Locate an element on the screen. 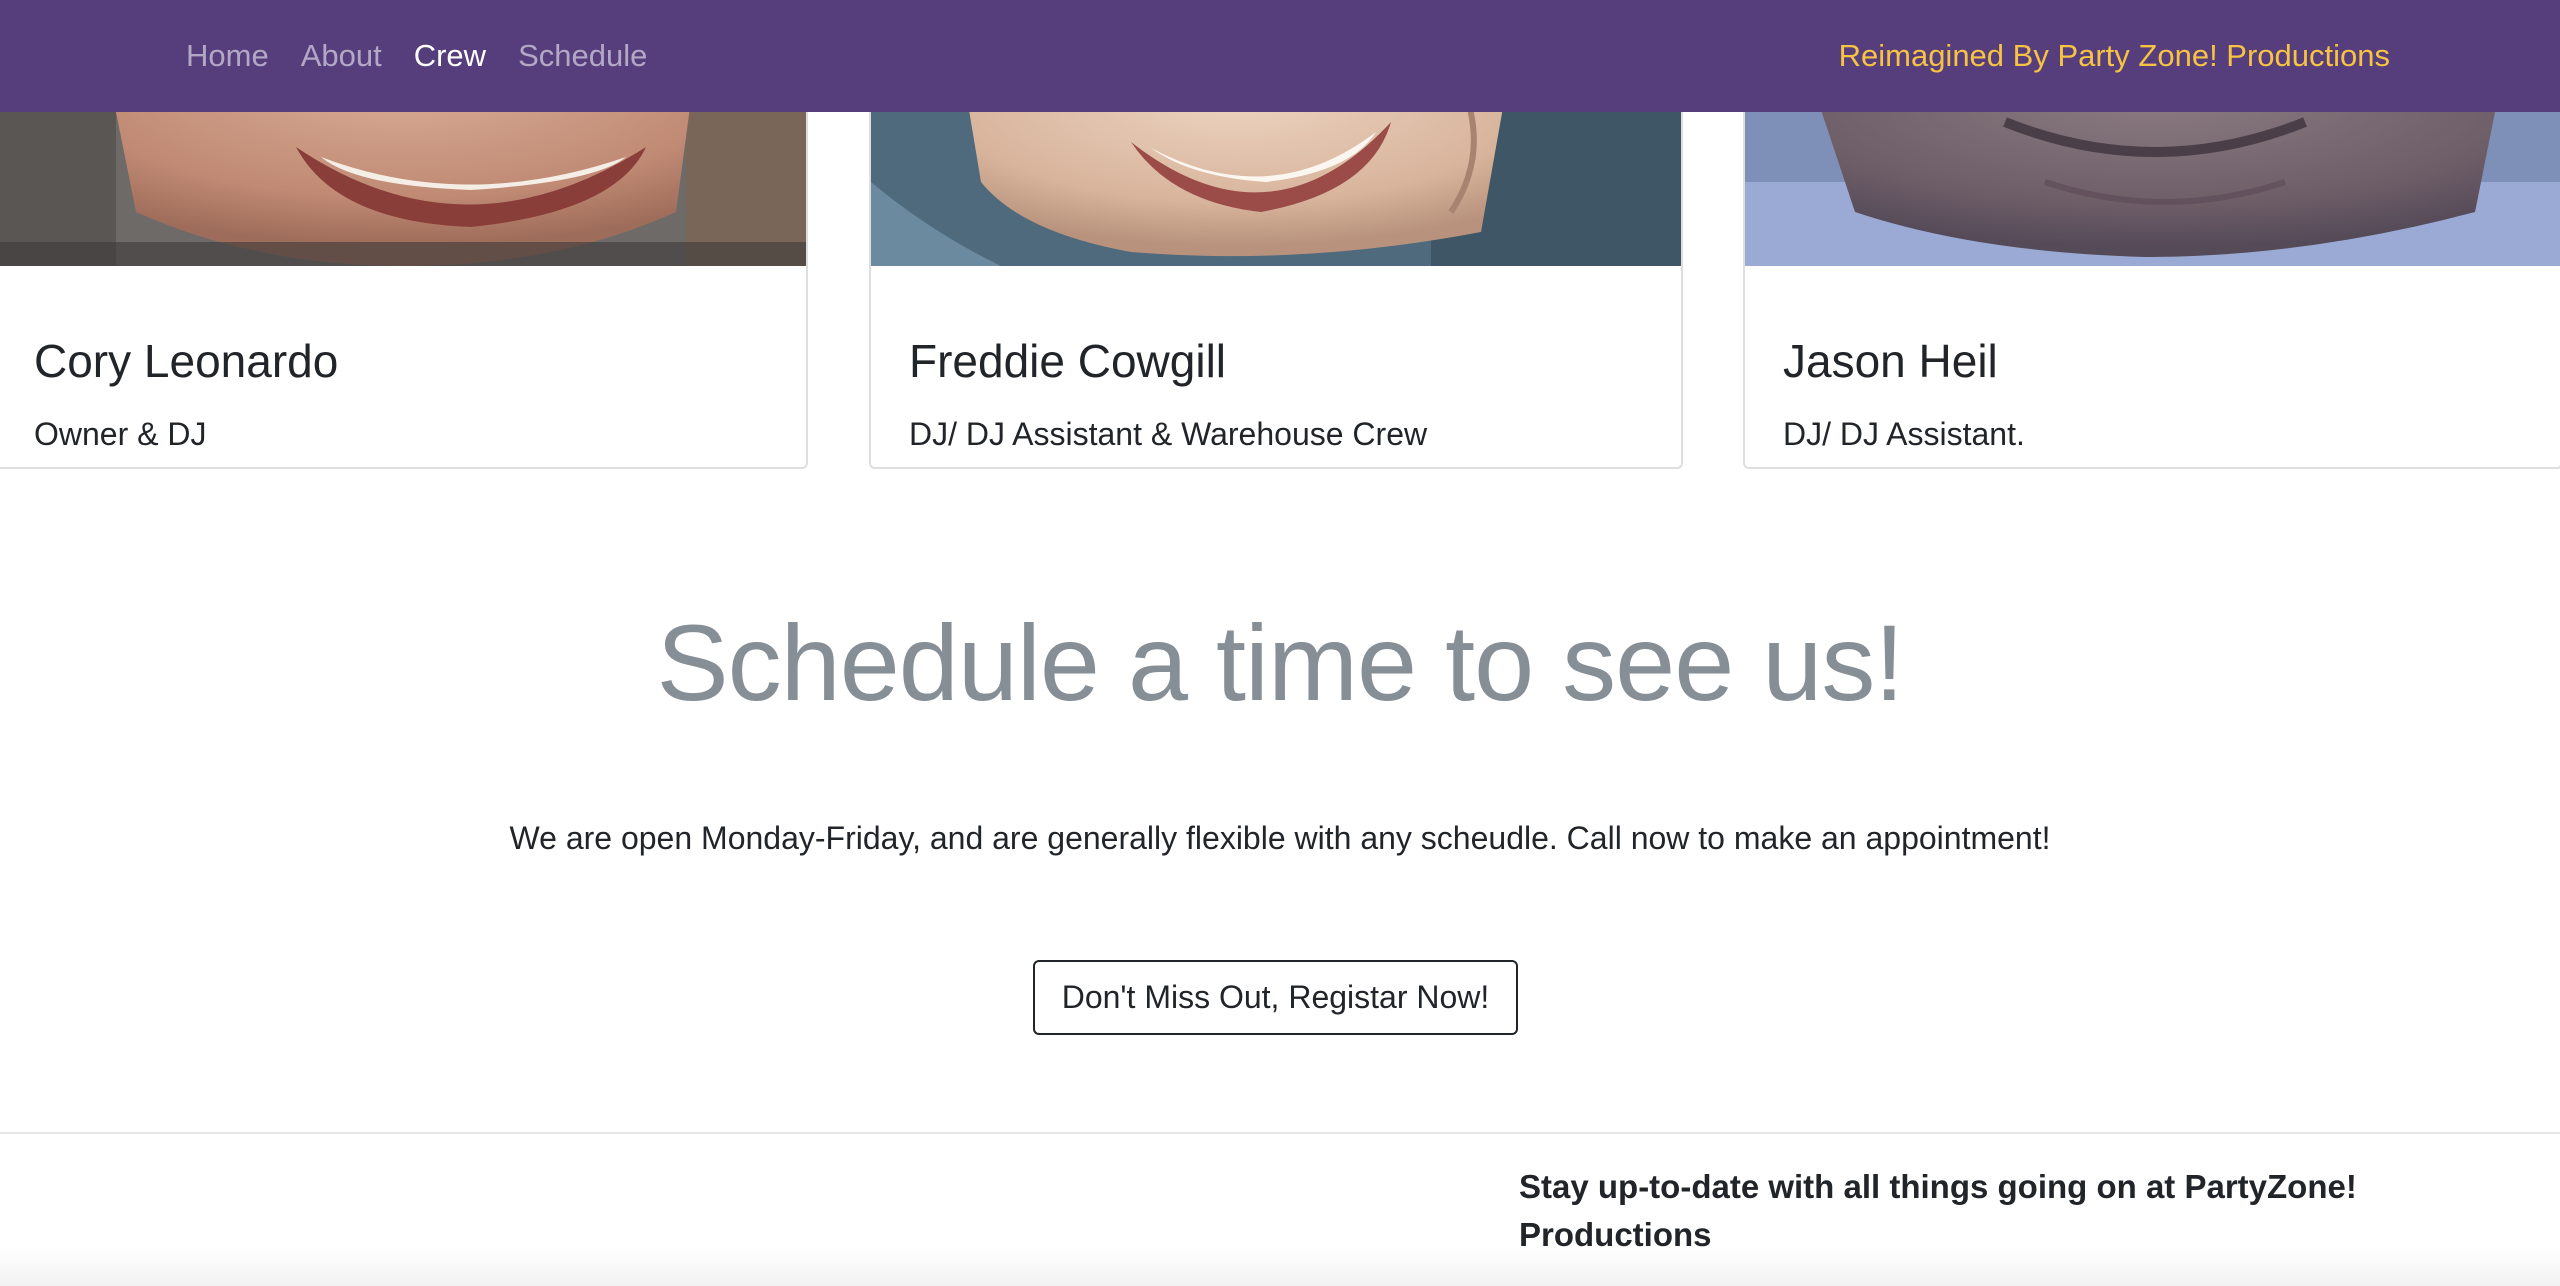 This screenshot has height=1286, width=2560. nav-link-crew: Crew is located at coordinates (450, 56).